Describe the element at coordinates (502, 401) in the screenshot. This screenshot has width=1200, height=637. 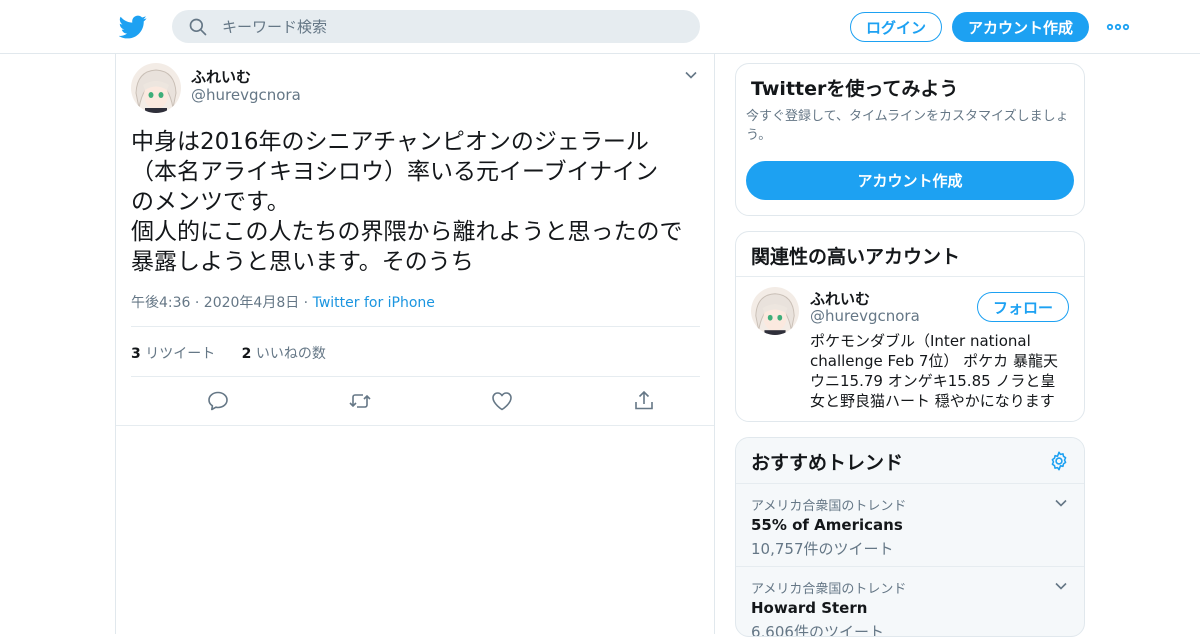
I see `heart-icon` at that location.